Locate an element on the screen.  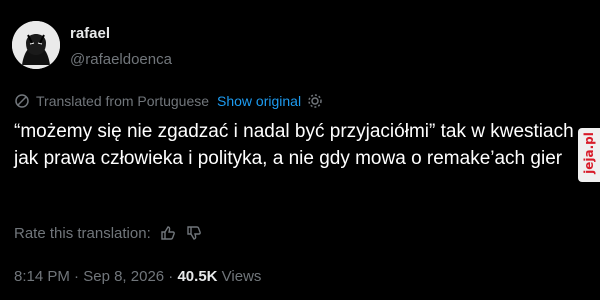
thumbs-up-icon is located at coordinates (168, 233).